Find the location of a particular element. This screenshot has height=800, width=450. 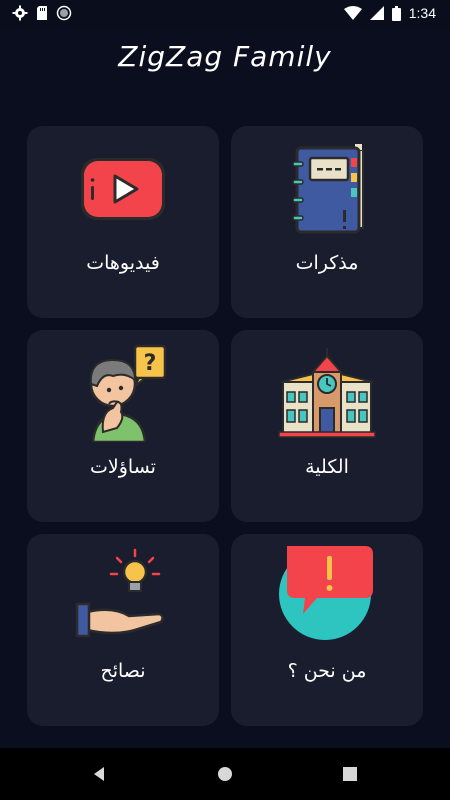

status-left is located at coordinates (42, 13).